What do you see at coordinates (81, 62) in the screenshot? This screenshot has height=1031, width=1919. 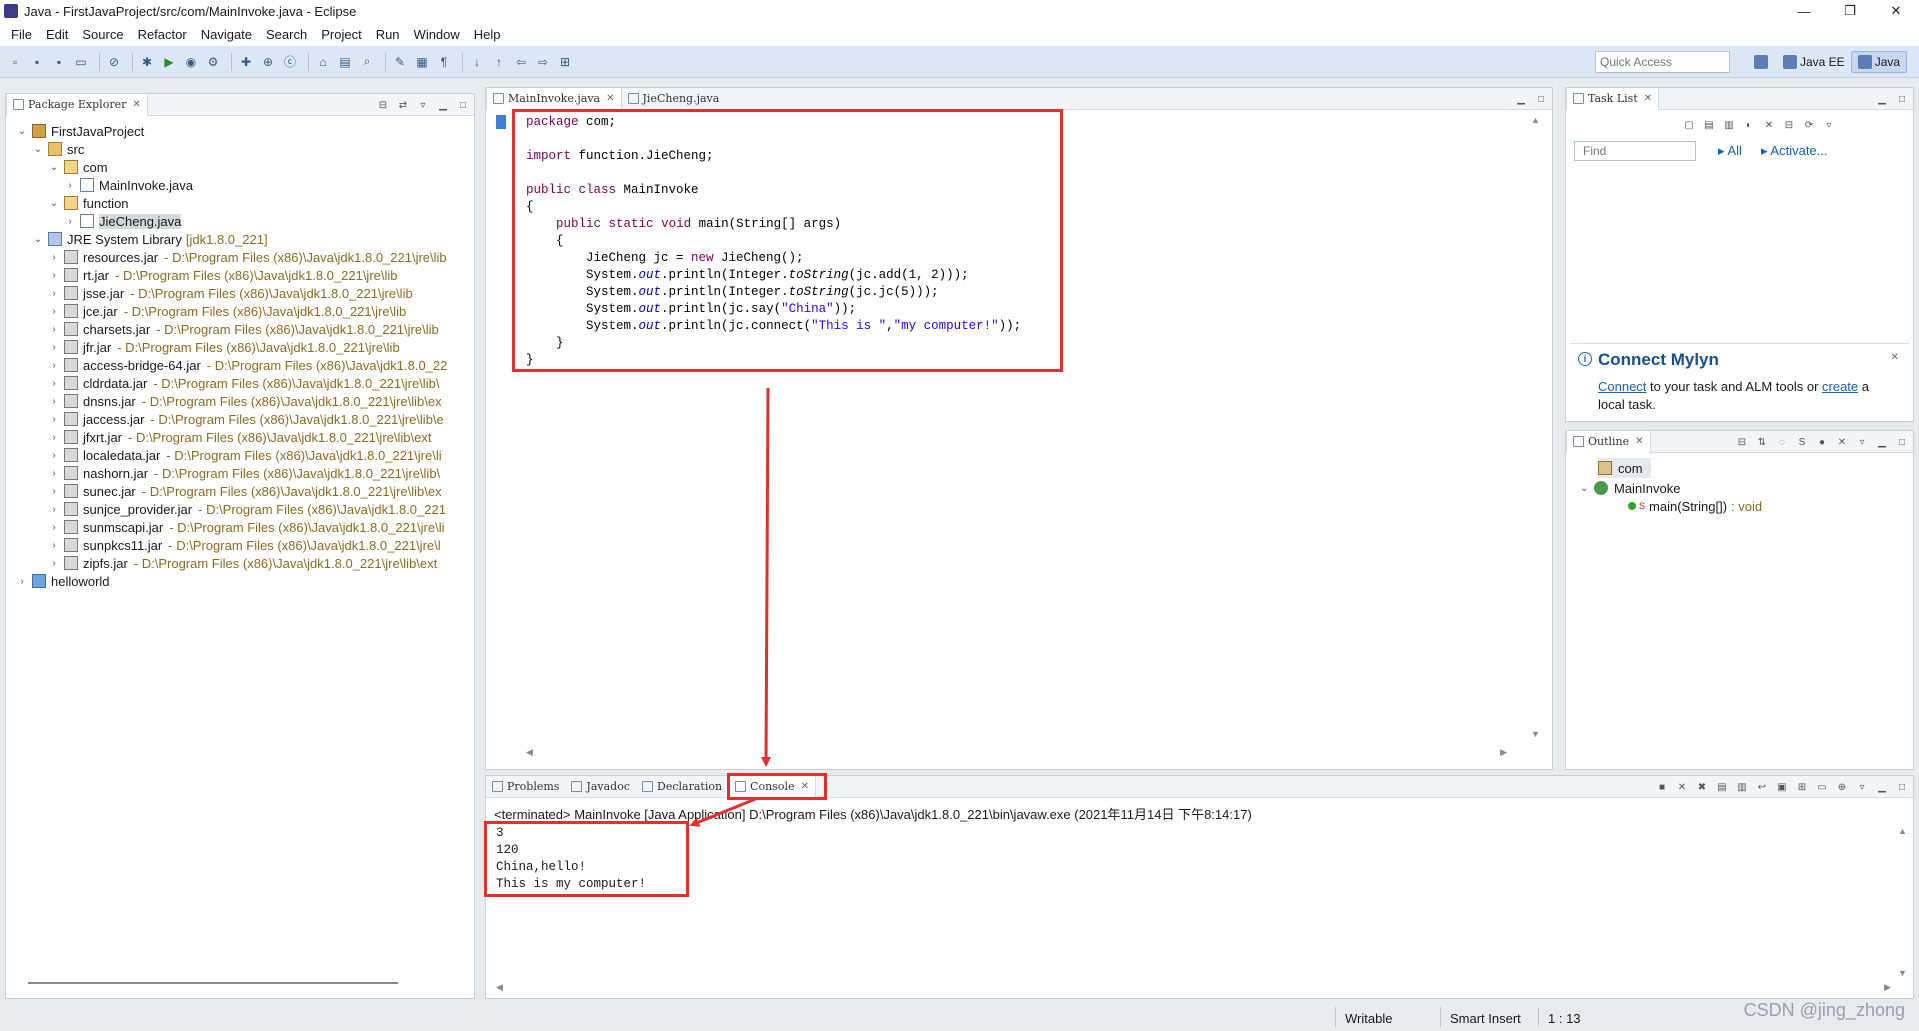 I see `print-icon: ▭` at bounding box center [81, 62].